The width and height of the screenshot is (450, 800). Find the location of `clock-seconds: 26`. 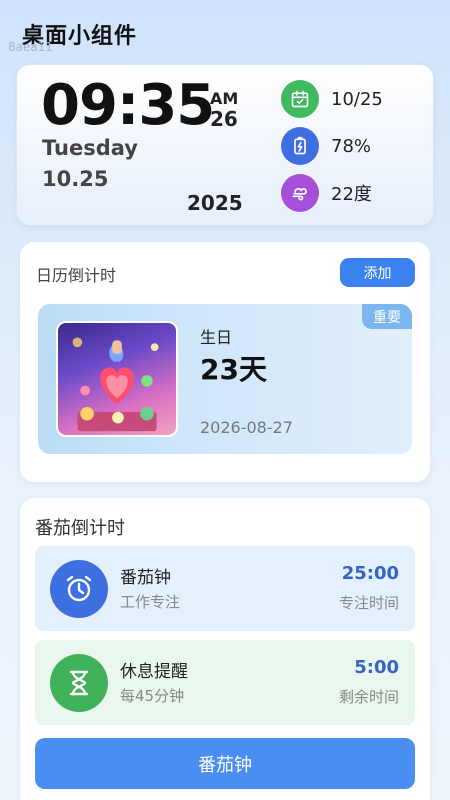

clock-seconds: 26 is located at coordinates (224, 119).